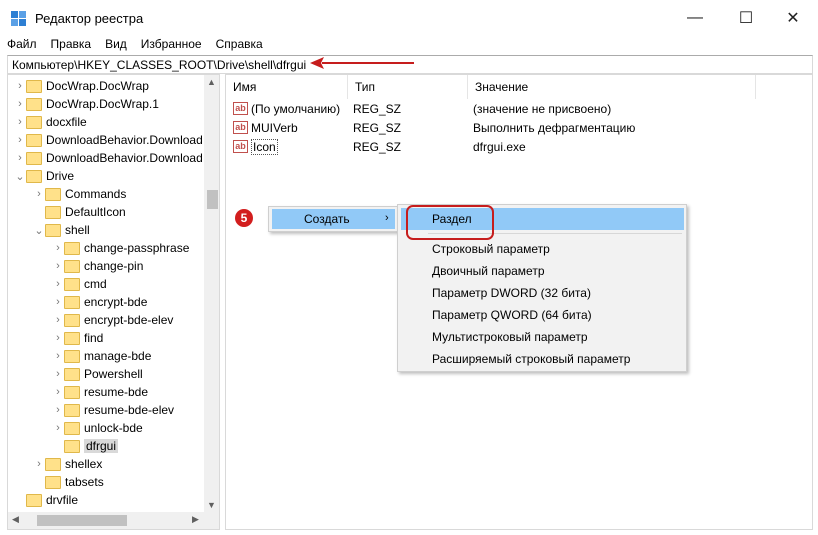  I want to click on scroll-right-icon: ▶, so click(195, 519).